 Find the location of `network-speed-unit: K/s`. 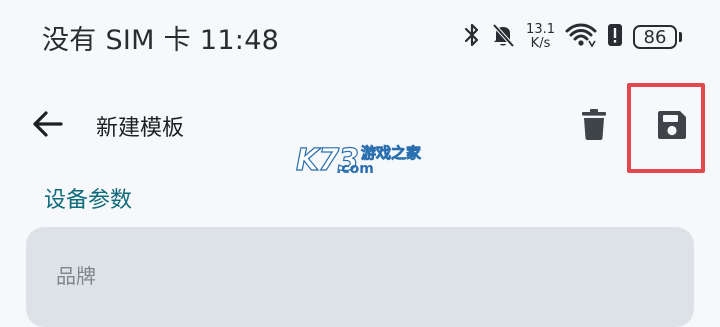

network-speed-unit: K/s is located at coordinates (540, 43).